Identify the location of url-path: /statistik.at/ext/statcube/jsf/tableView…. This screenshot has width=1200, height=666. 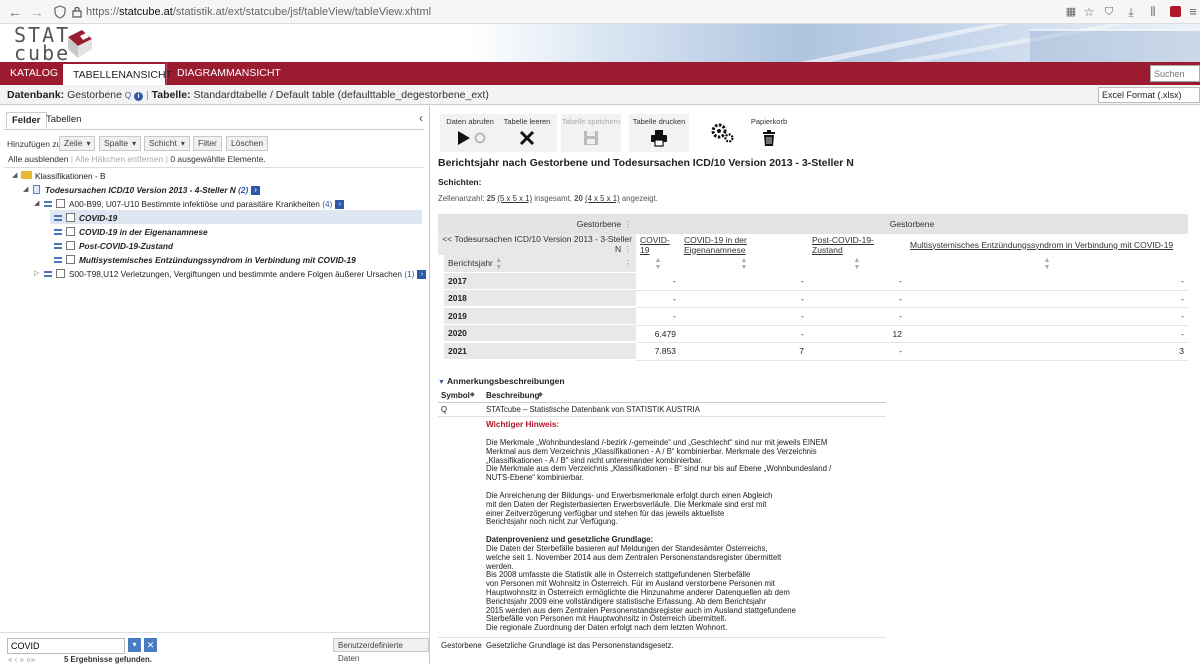
(302, 12).